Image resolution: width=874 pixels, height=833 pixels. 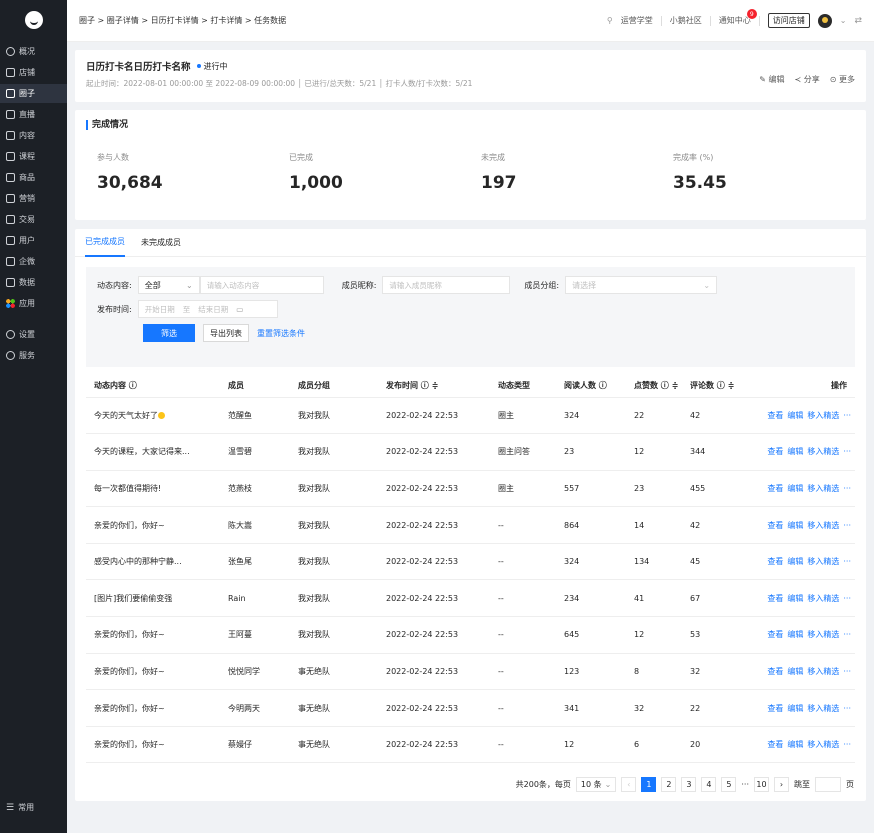 What do you see at coordinates (33, 72) in the screenshot?
I see `sidebar-item-1: 店铺` at bounding box center [33, 72].